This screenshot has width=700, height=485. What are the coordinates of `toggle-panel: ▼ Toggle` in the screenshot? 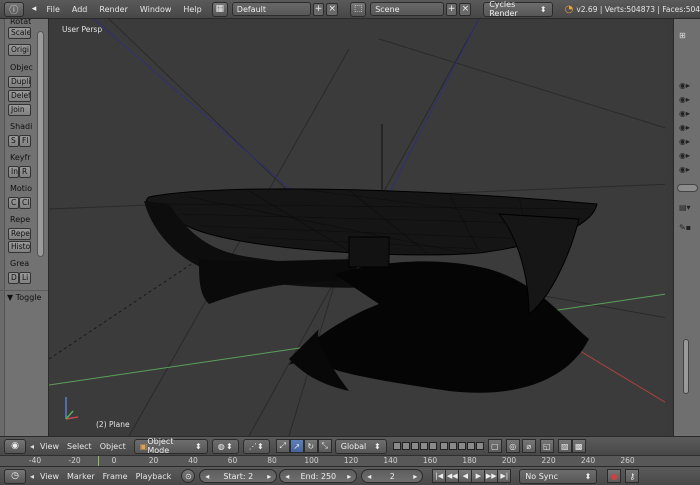 It's located at (24, 297).